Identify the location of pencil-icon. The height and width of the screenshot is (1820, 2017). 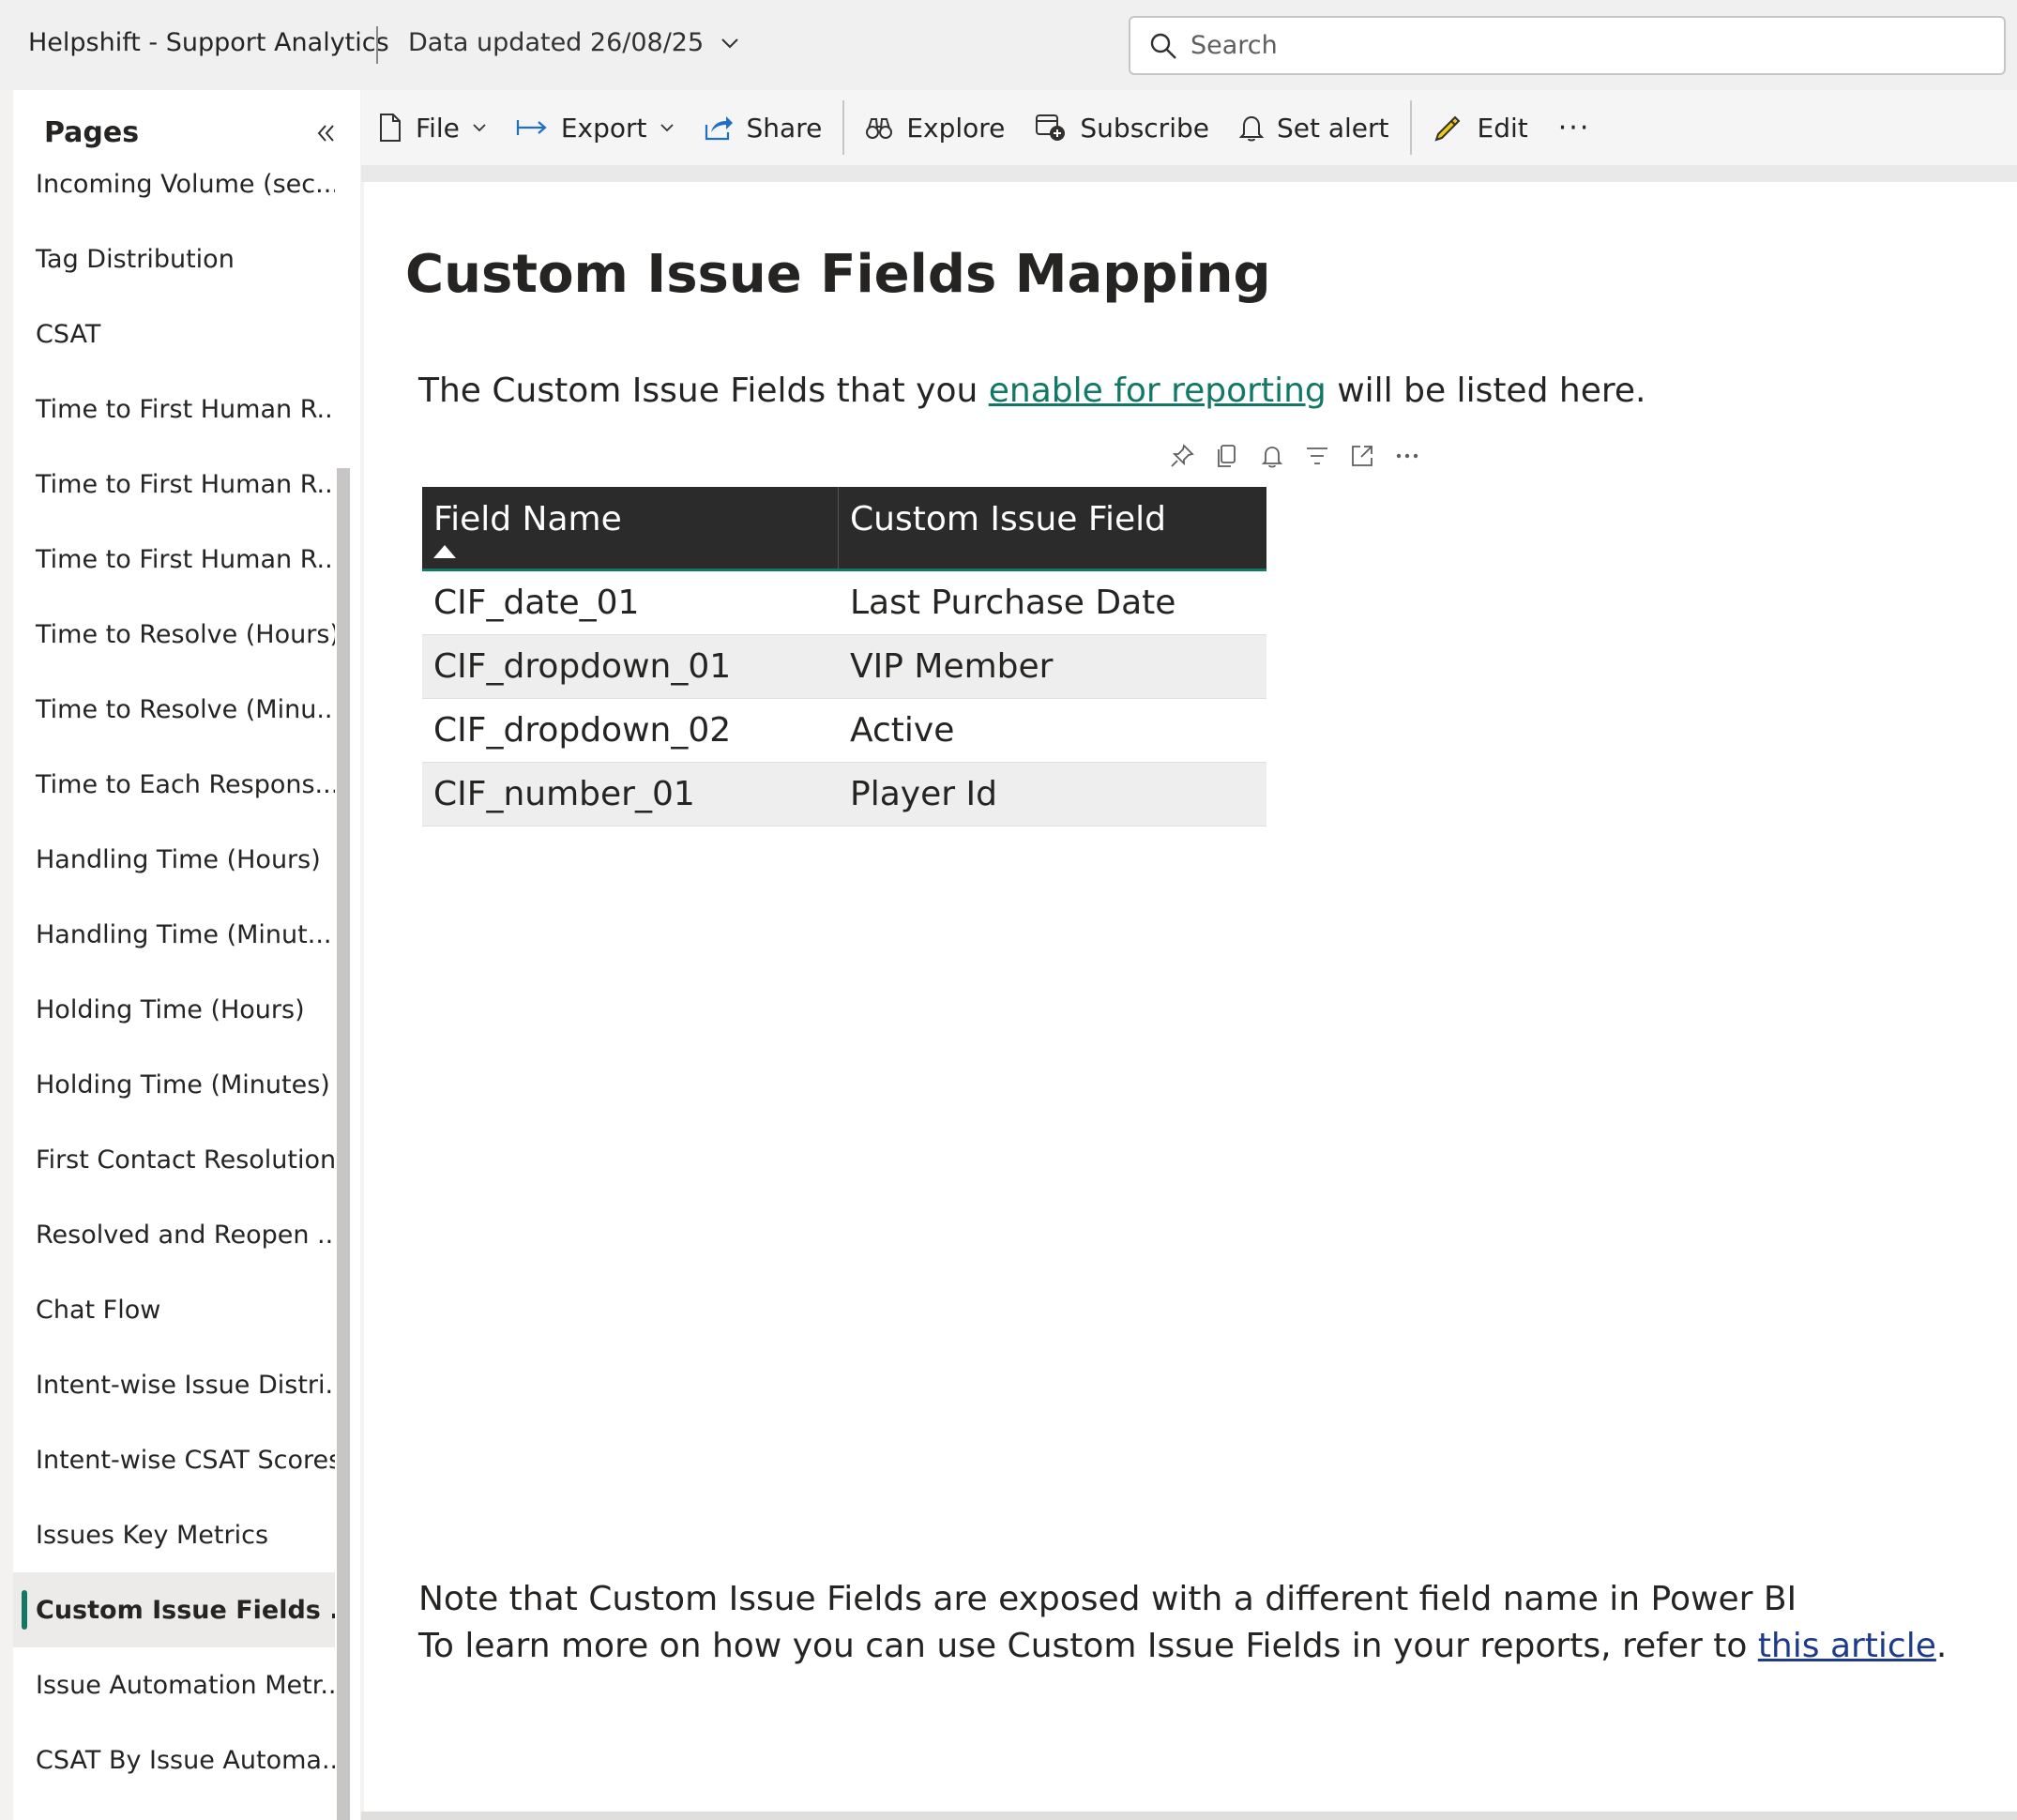
(1447, 128).